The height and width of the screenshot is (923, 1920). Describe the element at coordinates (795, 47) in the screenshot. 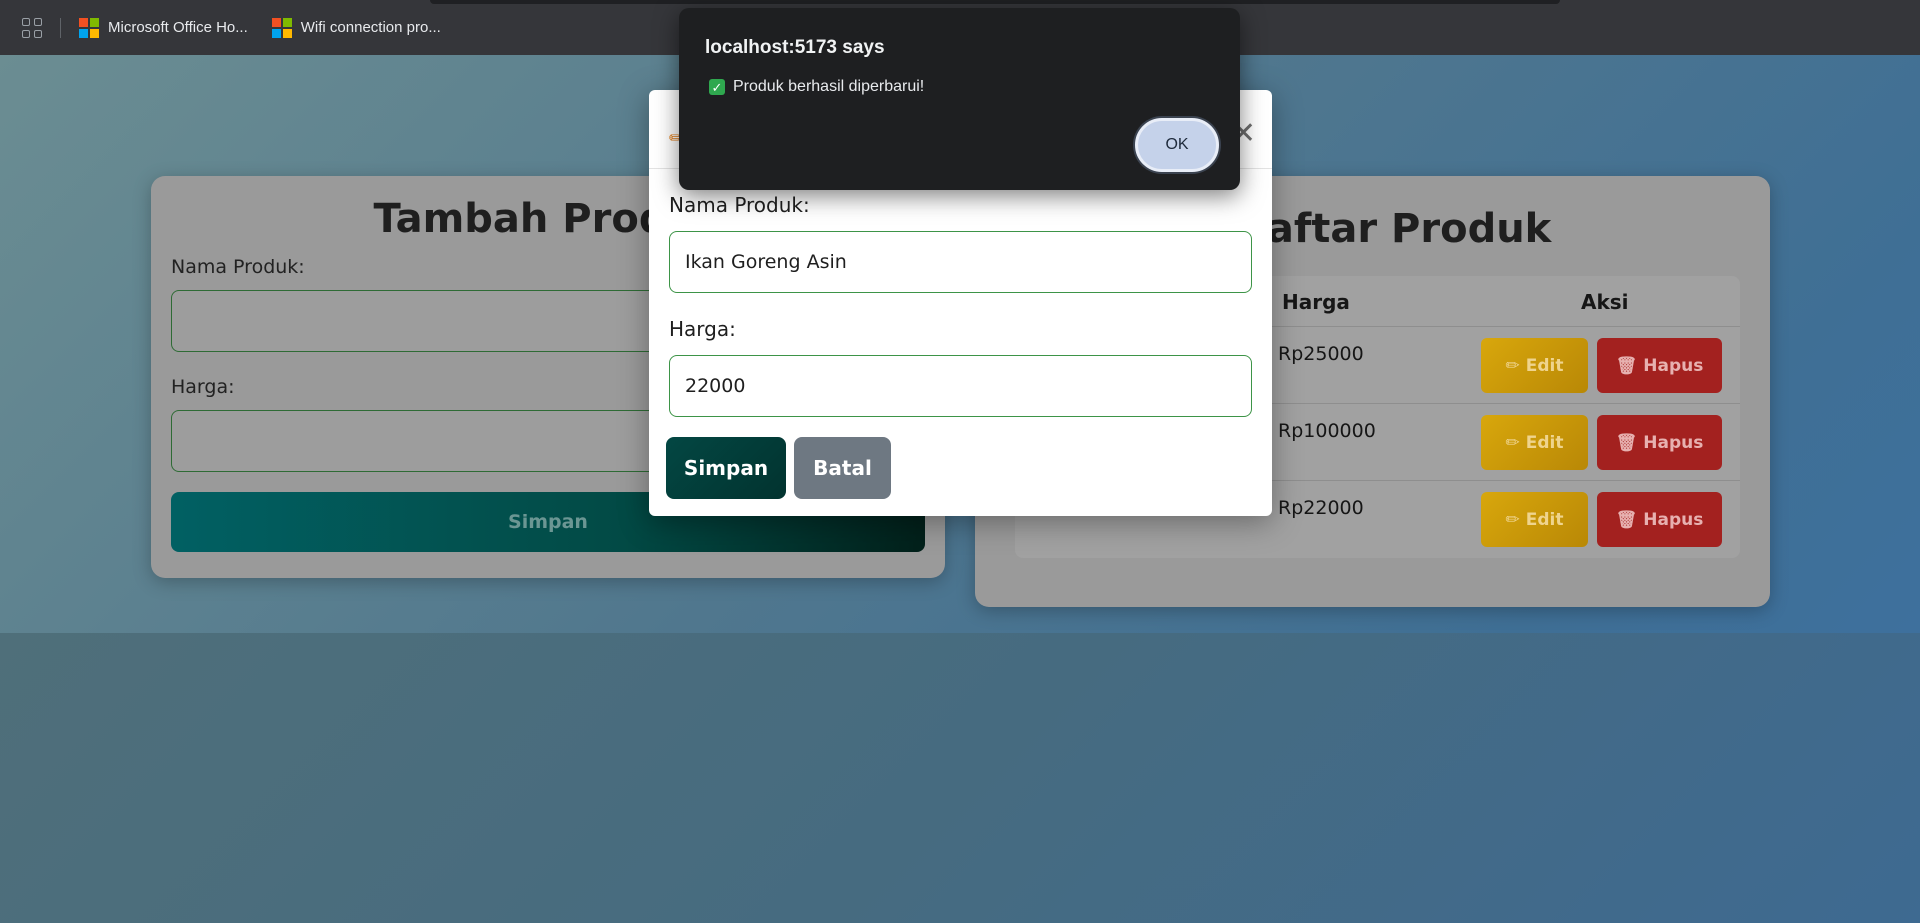

I see `alert-title: localhost:5173 says` at that location.